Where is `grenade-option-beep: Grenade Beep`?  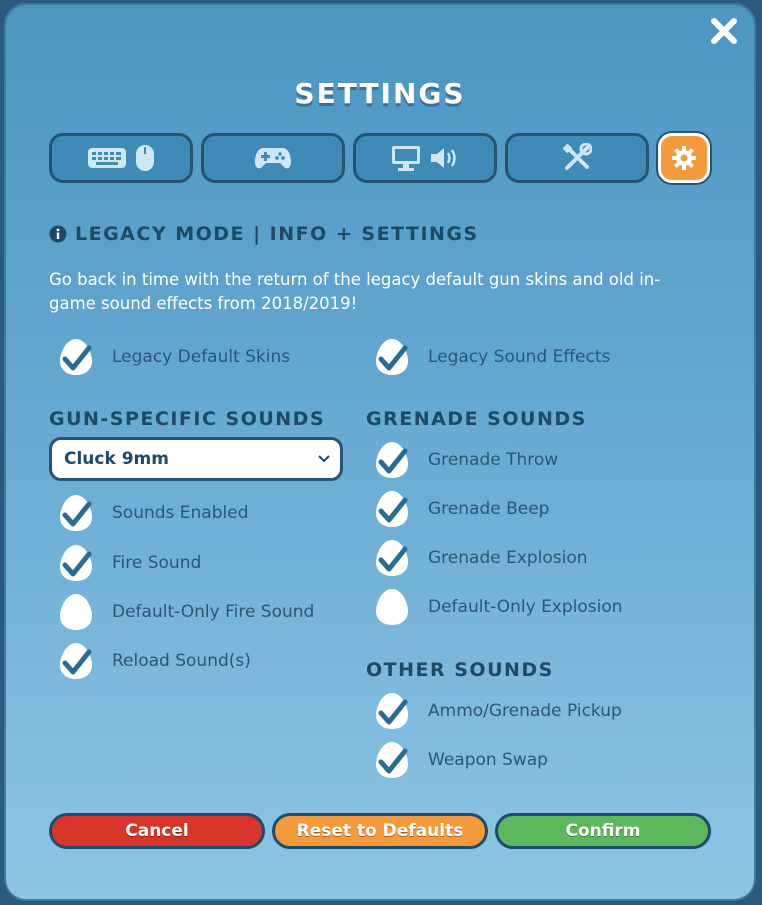
grenade-option-beep: Grenade Beep is located at coordinates (461, 509).